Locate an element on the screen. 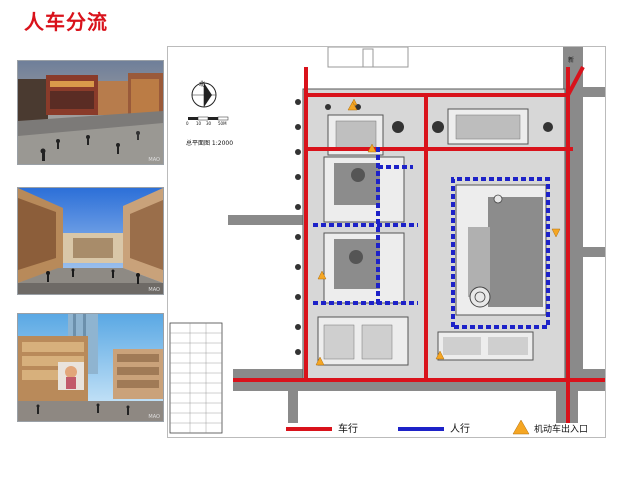  scale-tick-3: 50M is located at coordinates (222, 123).